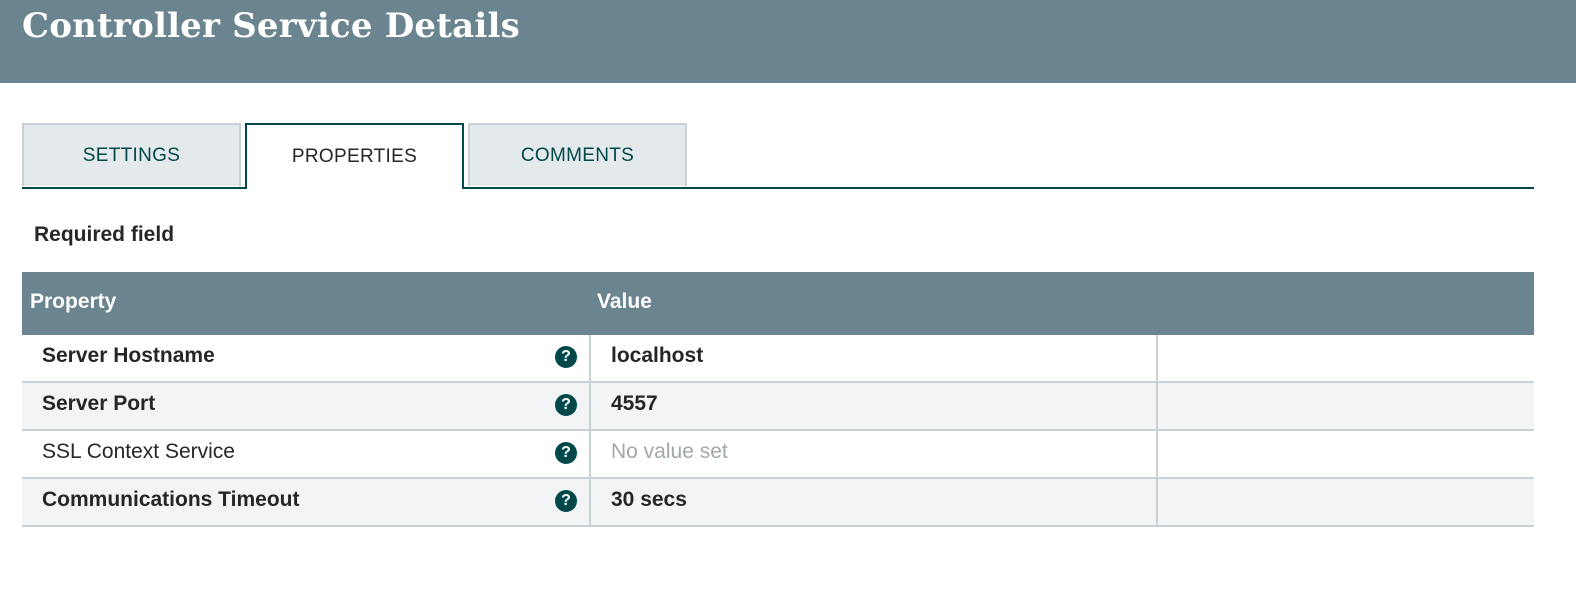 This screenshot has height=596, width=1576. Describe the element at coordinates (778, 503) in the screenshot. I see `table-row: Communications Timeout ? 30 secs` at that location.